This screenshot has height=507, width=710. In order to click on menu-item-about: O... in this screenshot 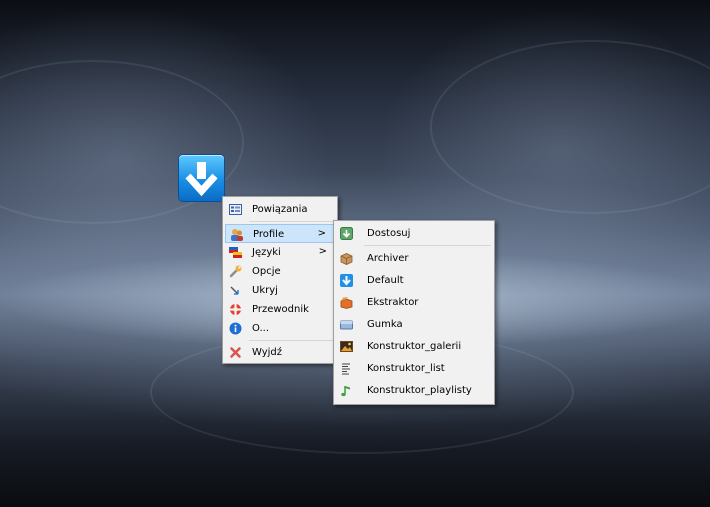, I will do `click(280, 328)`.